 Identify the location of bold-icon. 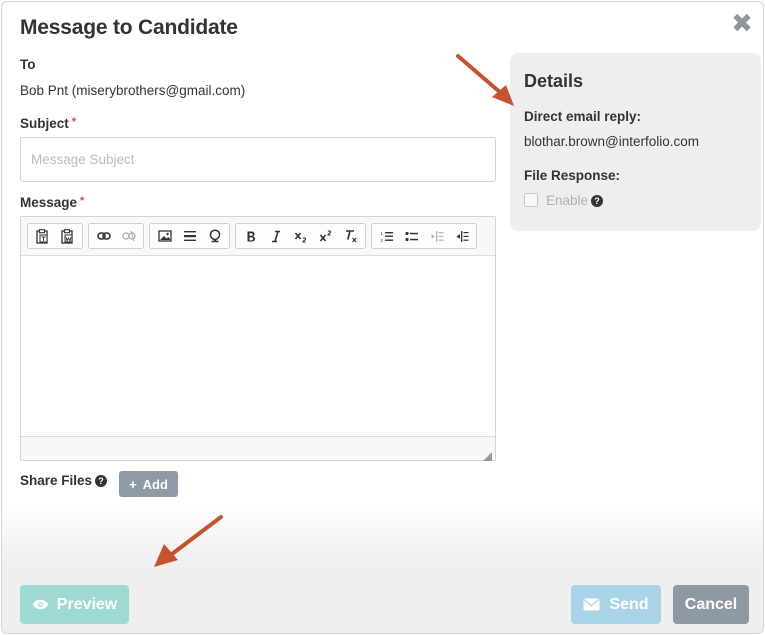
(250, 236).